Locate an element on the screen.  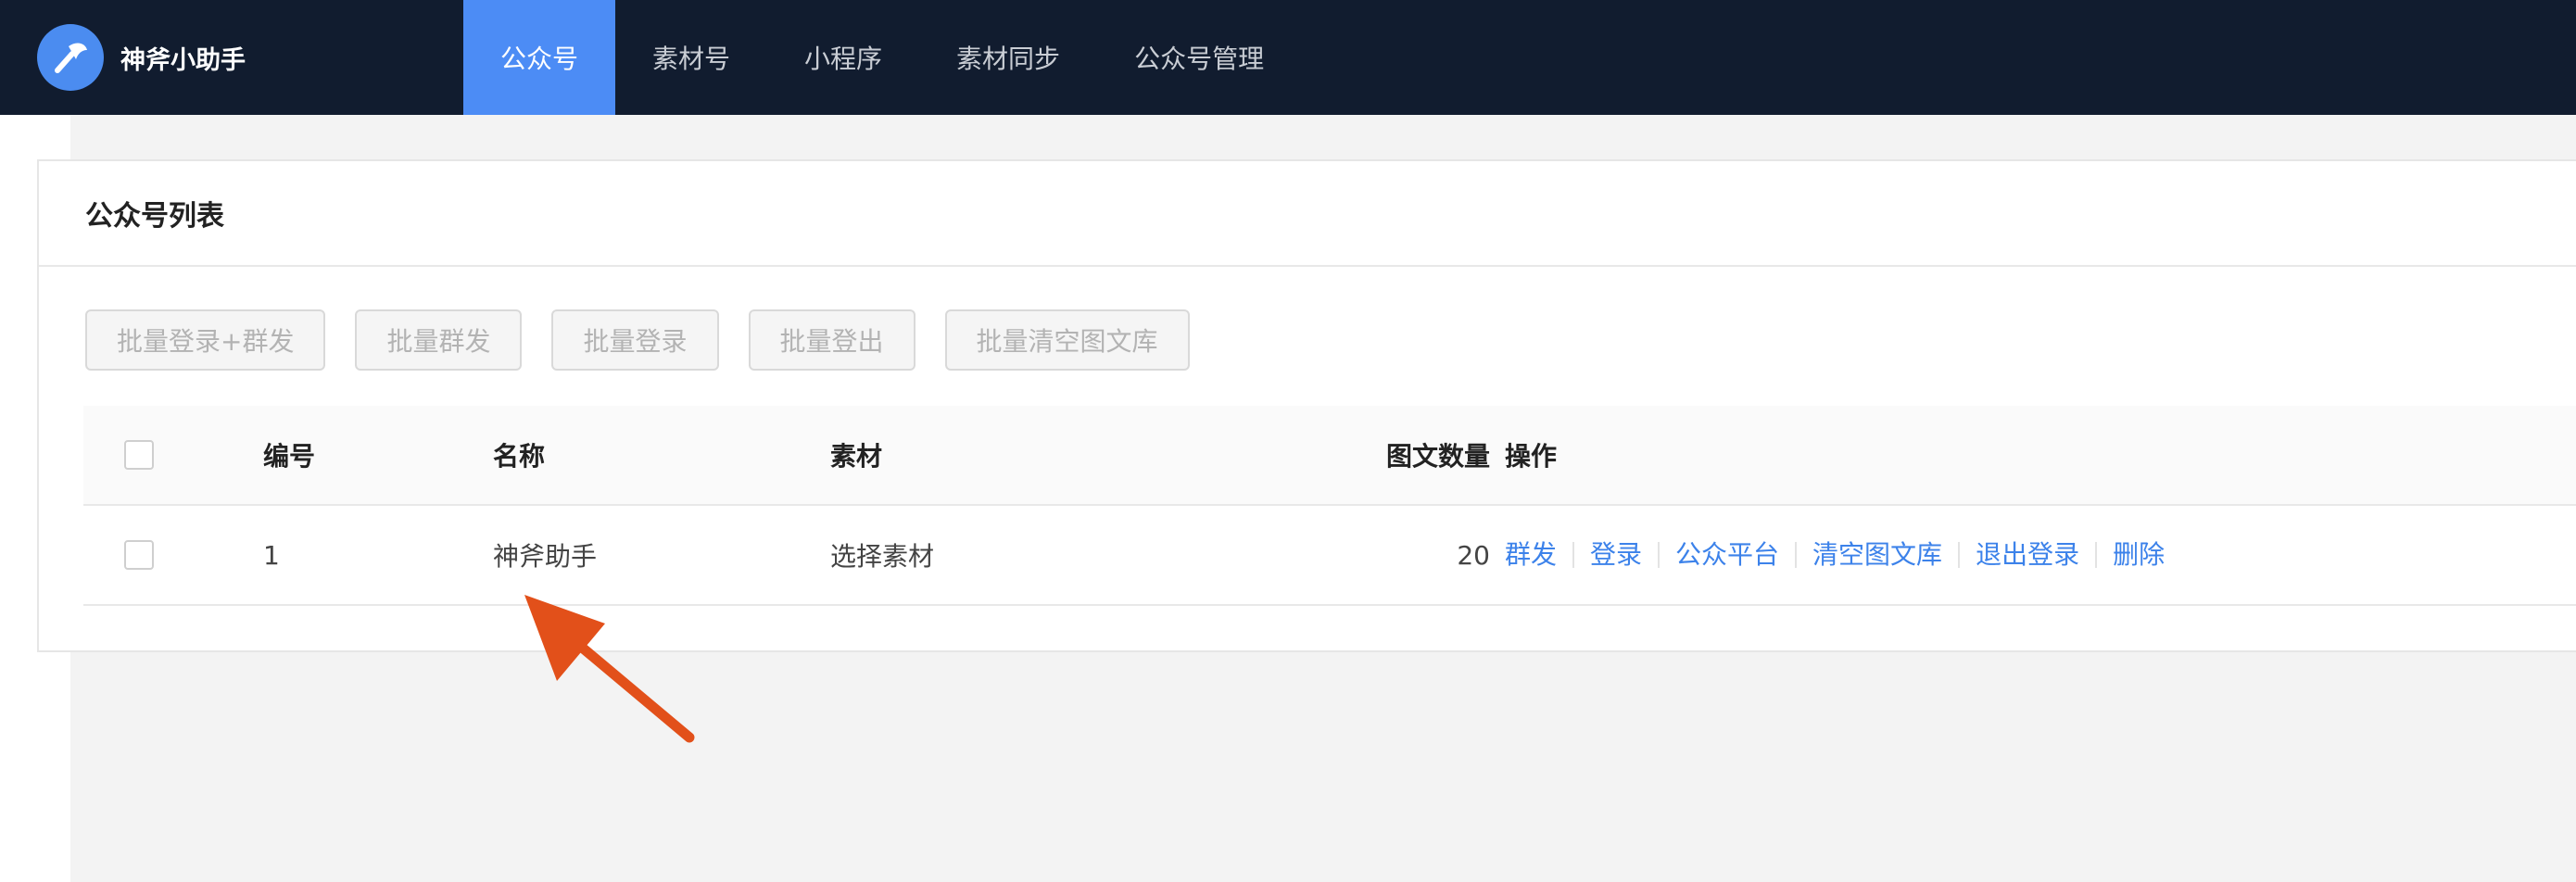
column-header-actions: 操作 is located at coordinates (1532, 456).